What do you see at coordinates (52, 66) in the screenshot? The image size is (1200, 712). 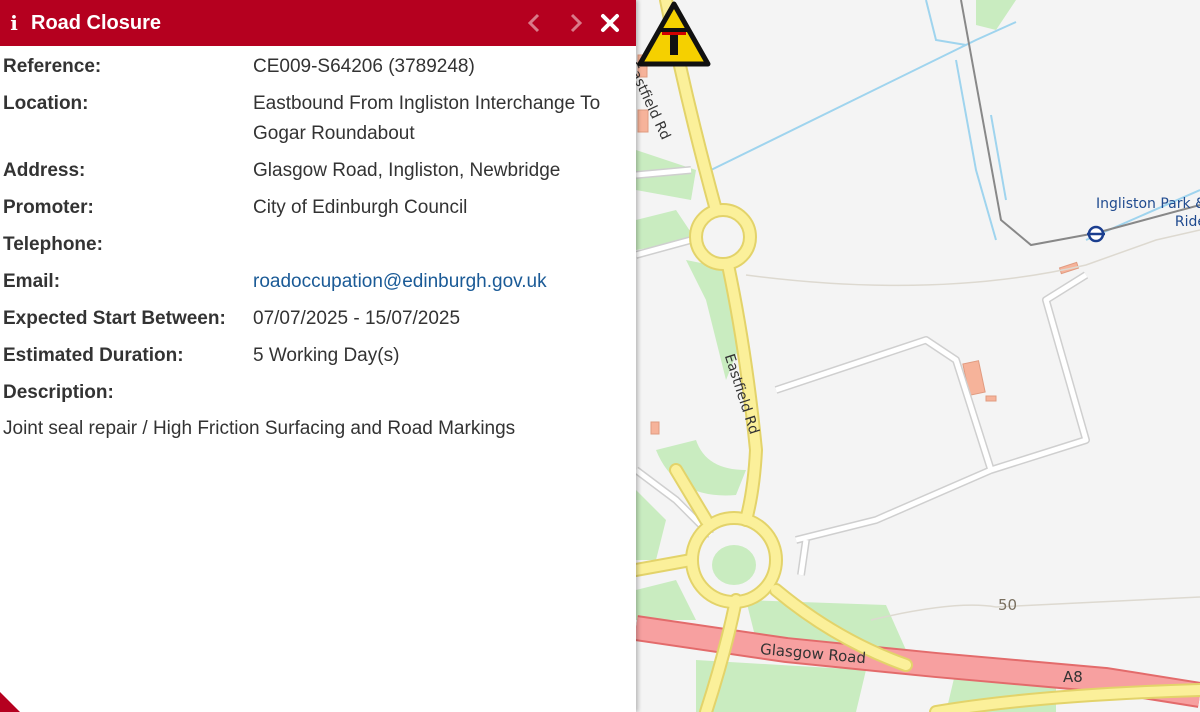 I see `field-label: Reference:` at bounding box center [52, 66].